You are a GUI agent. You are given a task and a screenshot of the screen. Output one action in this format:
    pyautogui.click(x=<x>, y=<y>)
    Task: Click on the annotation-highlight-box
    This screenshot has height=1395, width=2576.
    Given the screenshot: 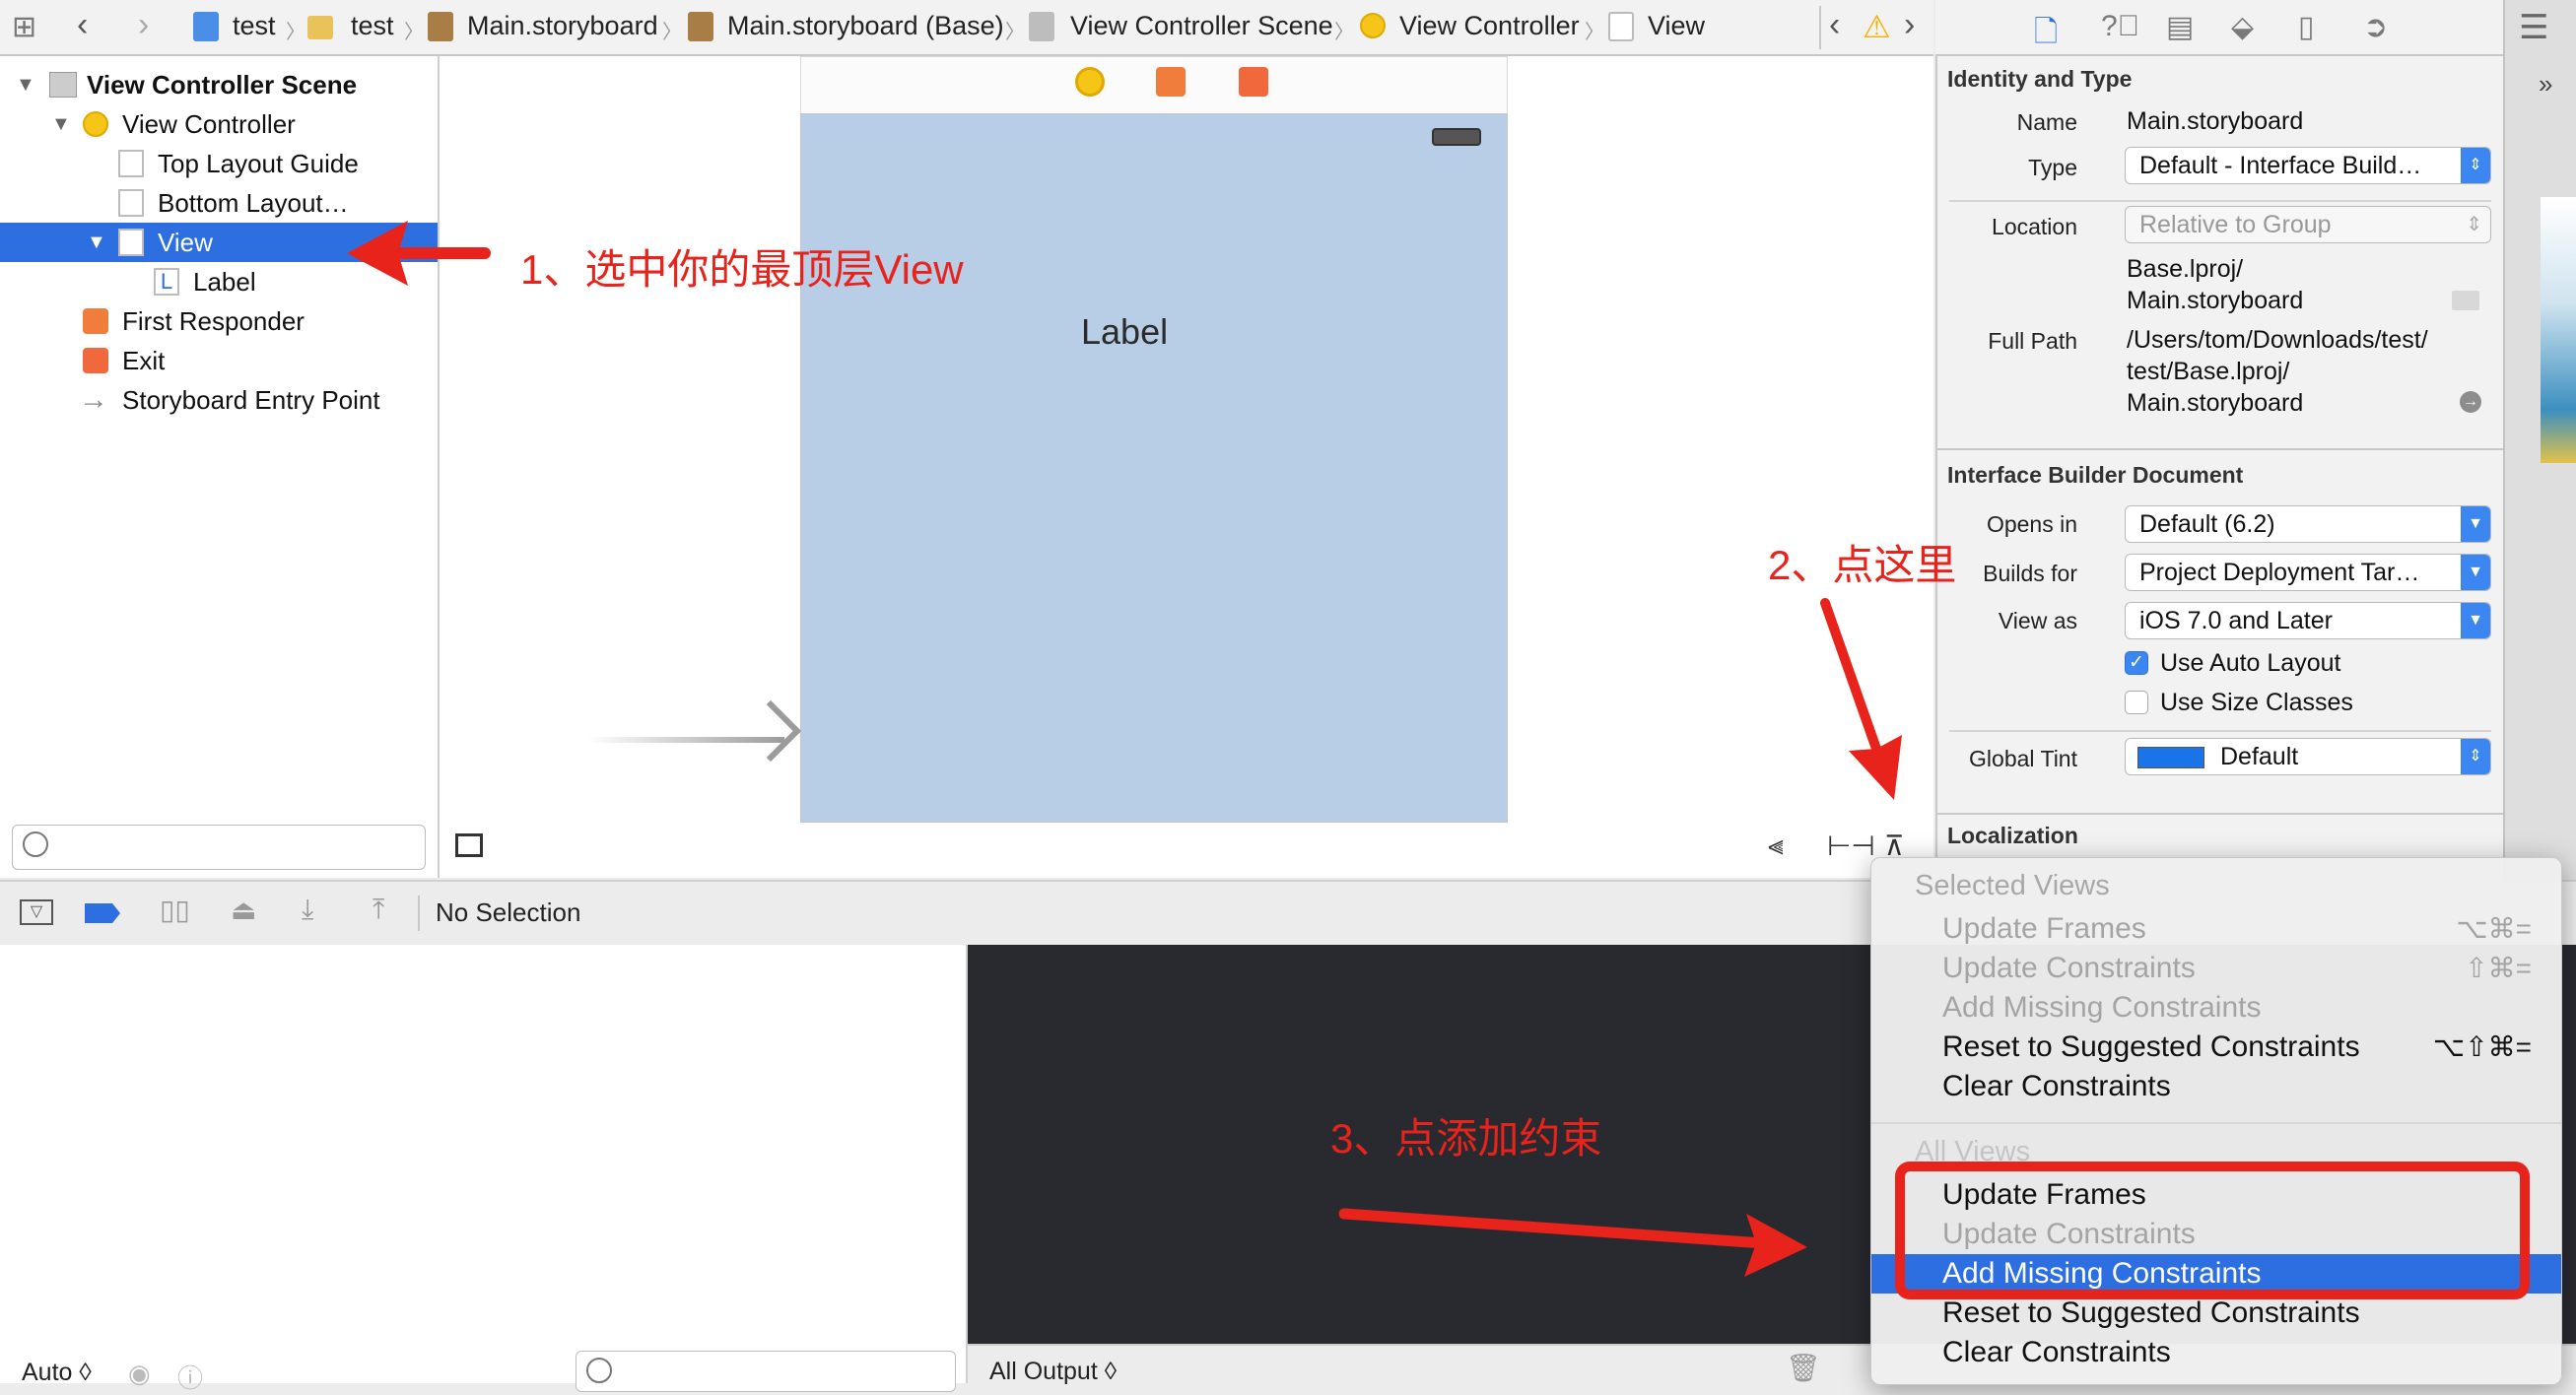 What is the action you would take?
    pyautogui.click(x=2212, y=1231)
    